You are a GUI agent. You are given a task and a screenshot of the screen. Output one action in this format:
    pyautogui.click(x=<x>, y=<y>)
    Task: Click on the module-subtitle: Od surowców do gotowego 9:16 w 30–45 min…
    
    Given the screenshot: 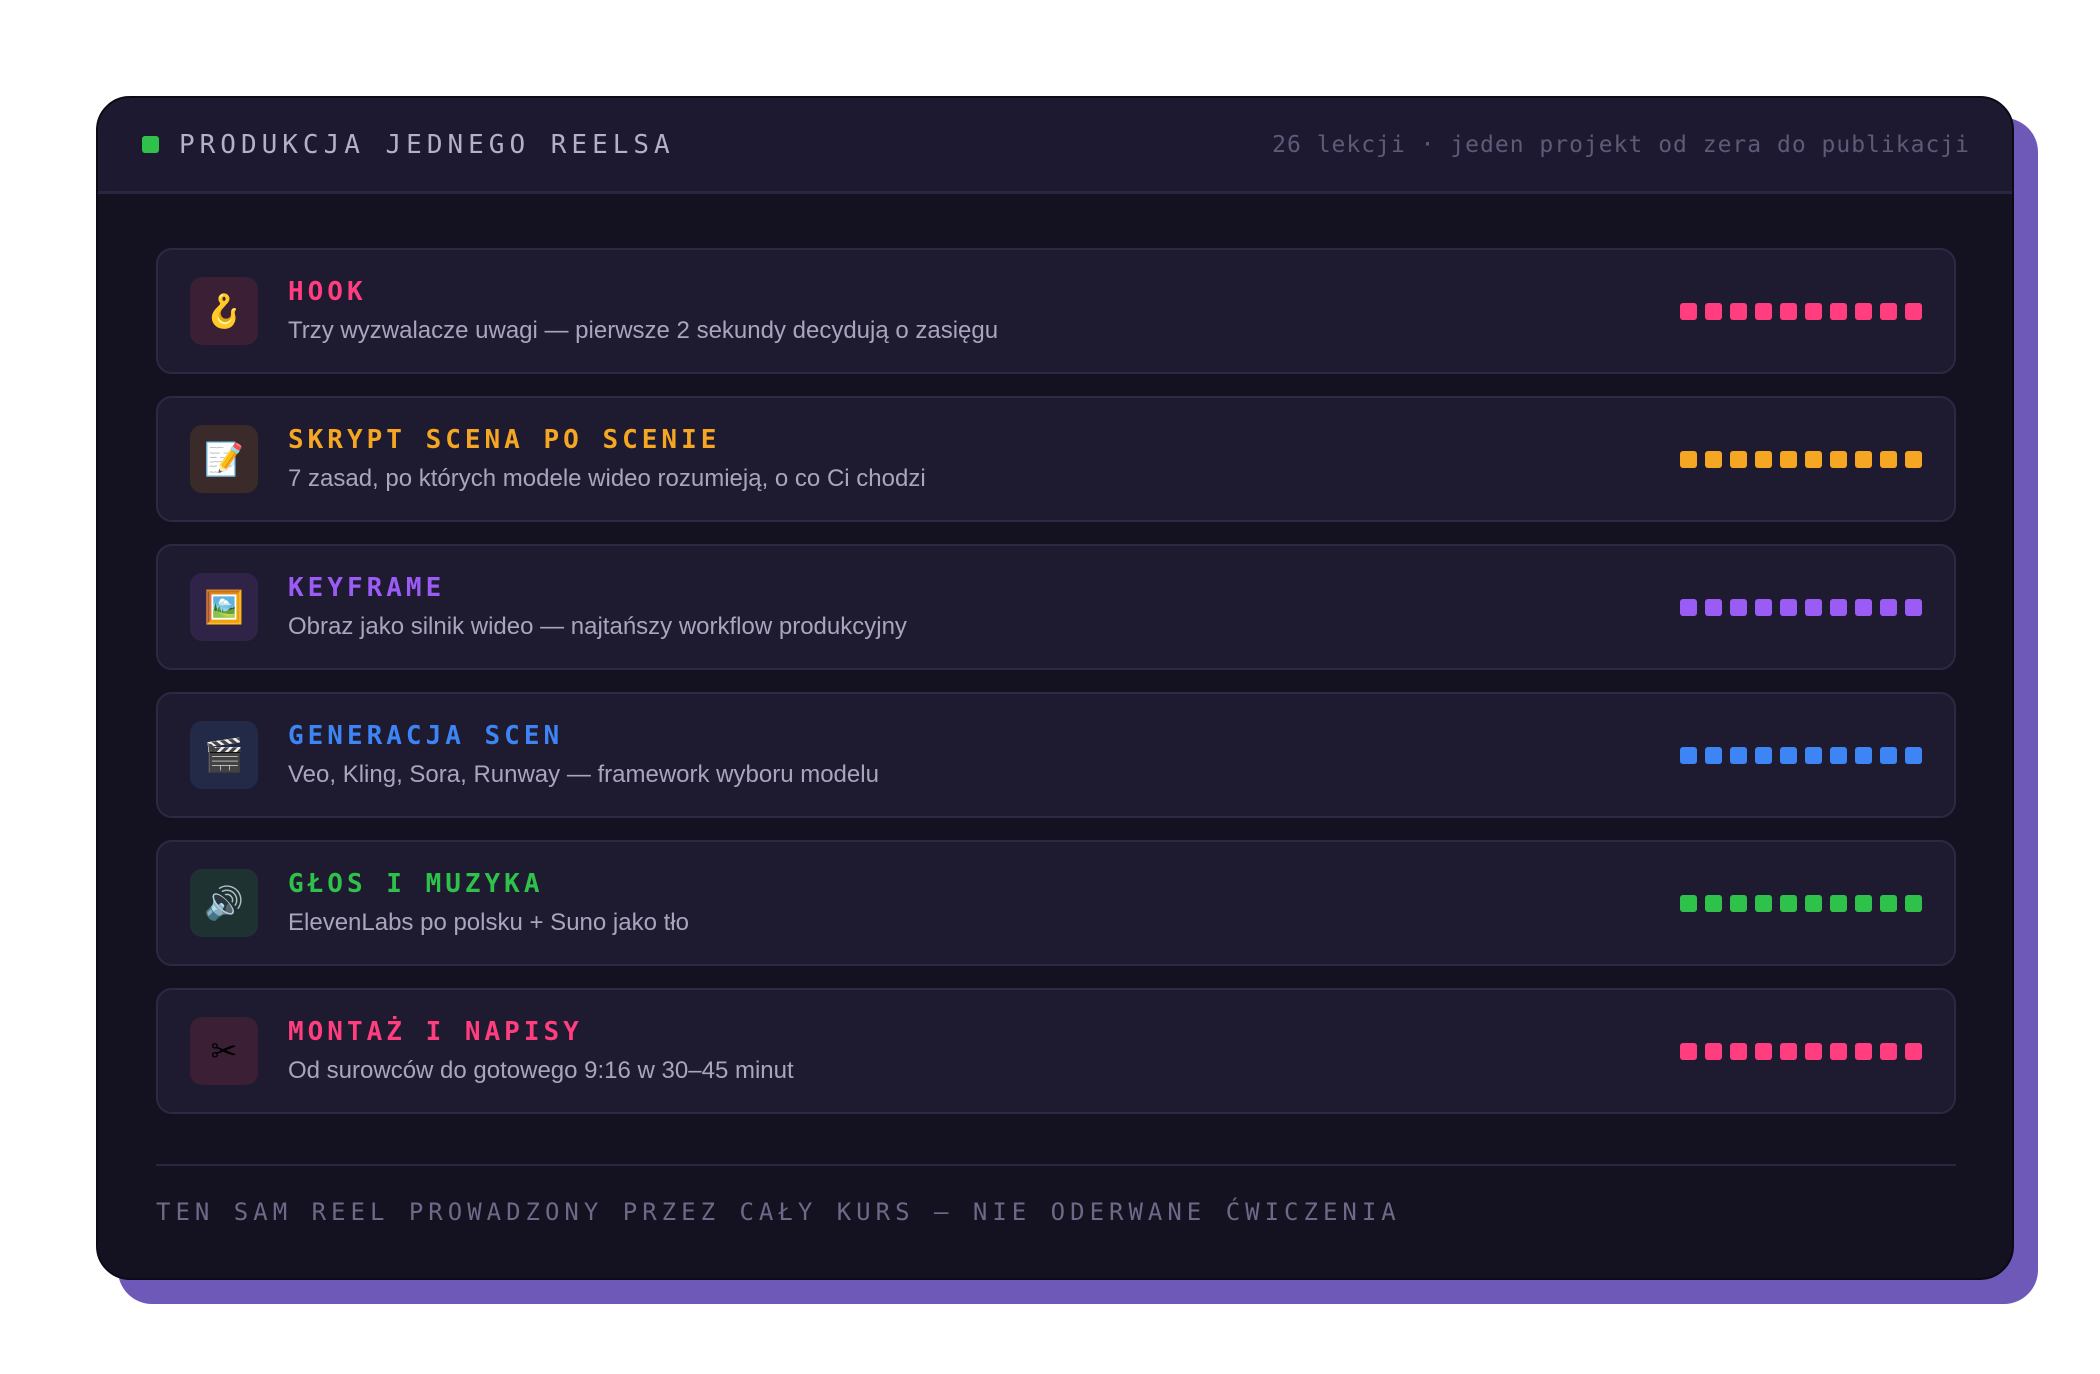 What is the action you would take?
    pyautogui.click(x=541, y=1070)
    